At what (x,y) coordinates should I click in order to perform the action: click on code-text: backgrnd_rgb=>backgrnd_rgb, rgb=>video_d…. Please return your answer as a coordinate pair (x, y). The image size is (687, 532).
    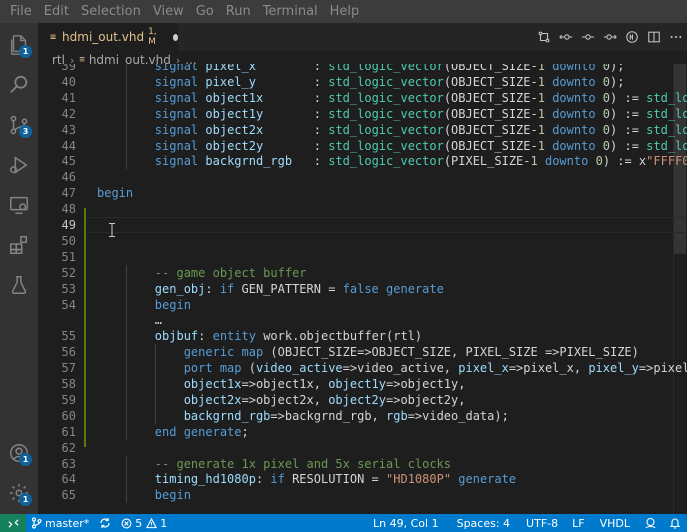
    Looking at the image, I should click on (346, 415).